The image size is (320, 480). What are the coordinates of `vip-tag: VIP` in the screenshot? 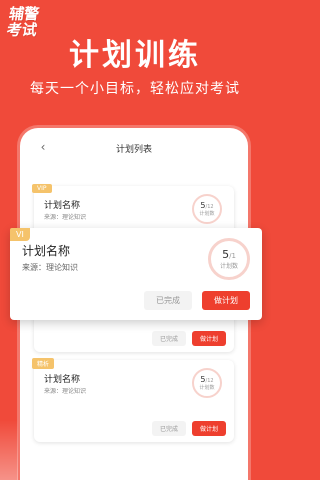 It's located at (42, 188).